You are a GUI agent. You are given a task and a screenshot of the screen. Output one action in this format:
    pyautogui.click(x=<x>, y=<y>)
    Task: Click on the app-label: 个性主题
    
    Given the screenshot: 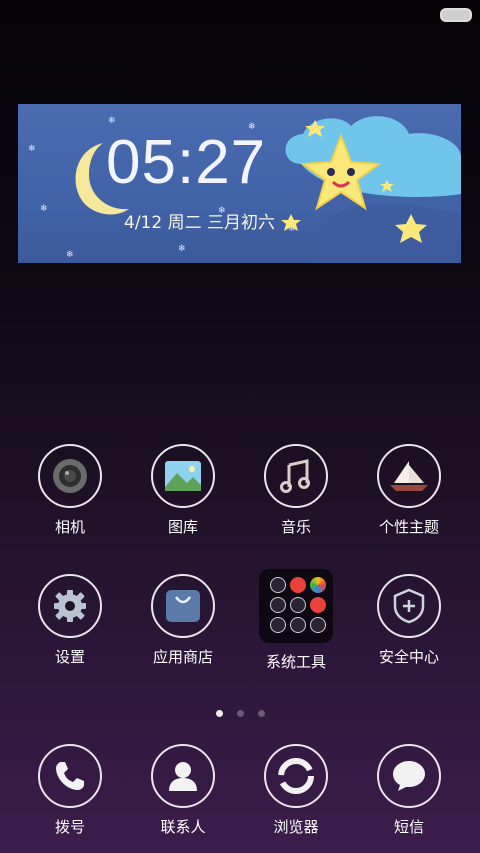 What is the action you would take?
    pyautogui.click(x=408, y=527)
    